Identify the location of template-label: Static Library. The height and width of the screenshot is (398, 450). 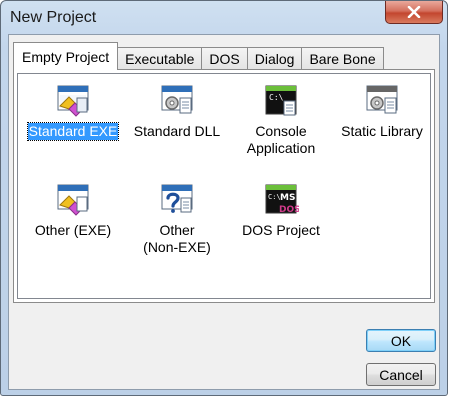
(382, 131).